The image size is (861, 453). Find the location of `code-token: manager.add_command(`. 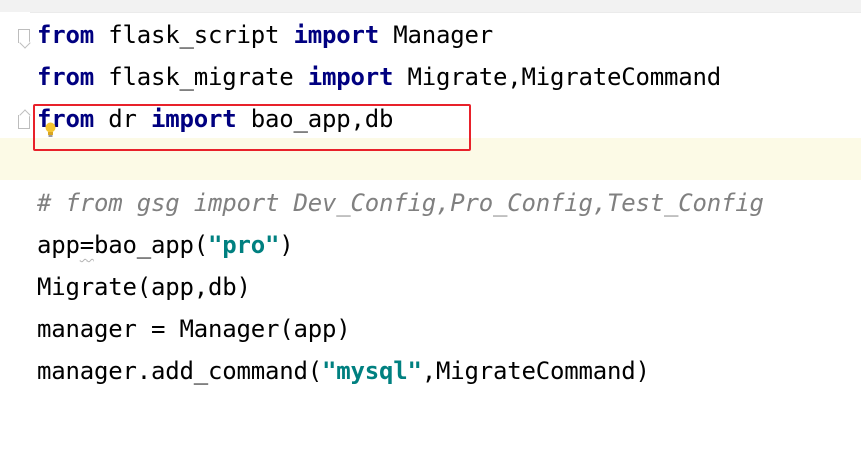

code-token: manager.add_command( is located at coordinates (179, 371).